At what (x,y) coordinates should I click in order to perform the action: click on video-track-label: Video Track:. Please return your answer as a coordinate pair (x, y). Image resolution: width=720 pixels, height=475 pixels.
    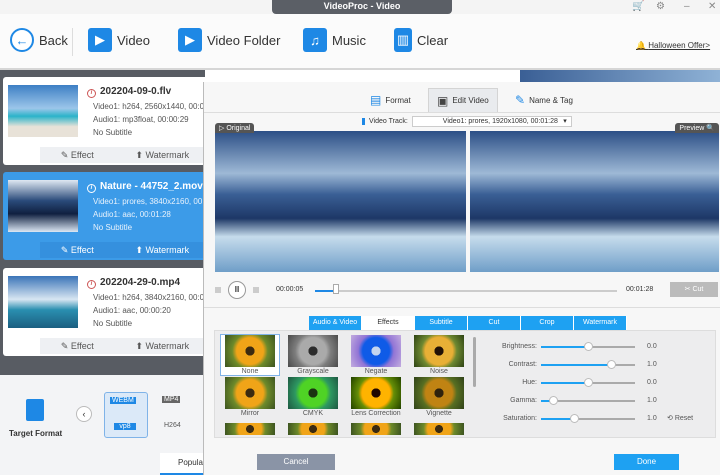
    Looking at the image, I should click on (388, 121).